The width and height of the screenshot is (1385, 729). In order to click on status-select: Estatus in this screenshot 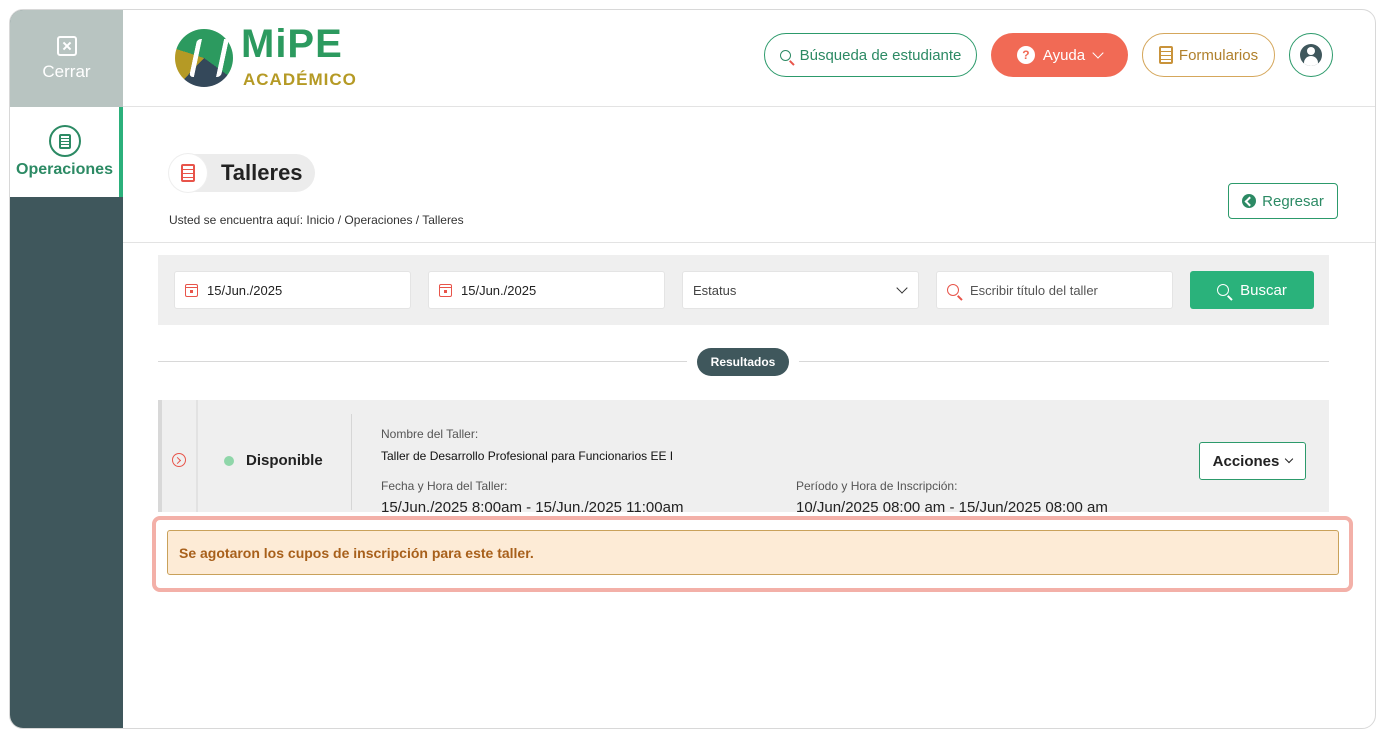, I will do `click(800, 290)`.